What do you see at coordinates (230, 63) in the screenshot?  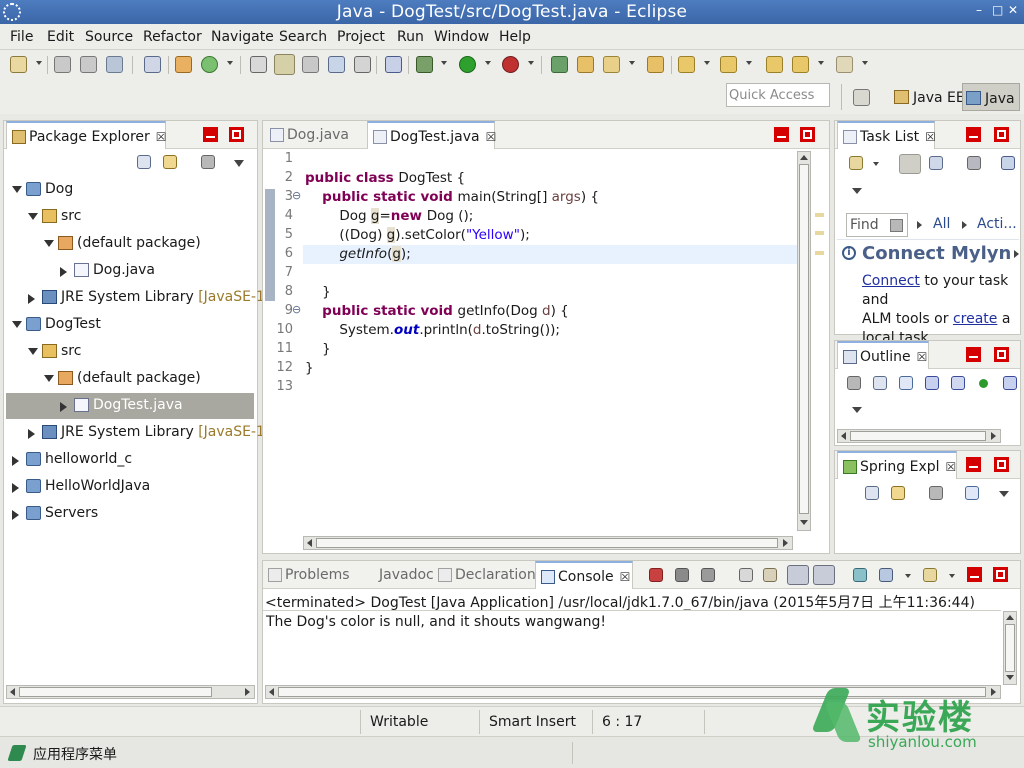 I see `new-class-dropdown-icon` at bounding box center [230, 63].